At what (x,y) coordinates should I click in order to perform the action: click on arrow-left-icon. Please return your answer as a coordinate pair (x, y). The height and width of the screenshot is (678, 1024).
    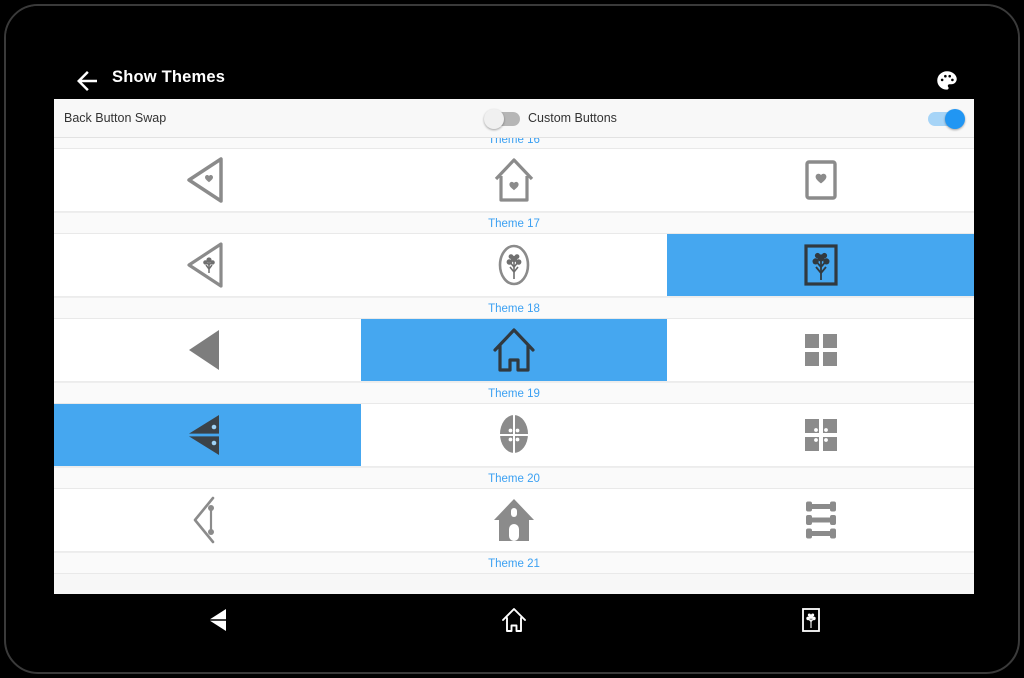
    Looking at the image, I should click on (87, 81).